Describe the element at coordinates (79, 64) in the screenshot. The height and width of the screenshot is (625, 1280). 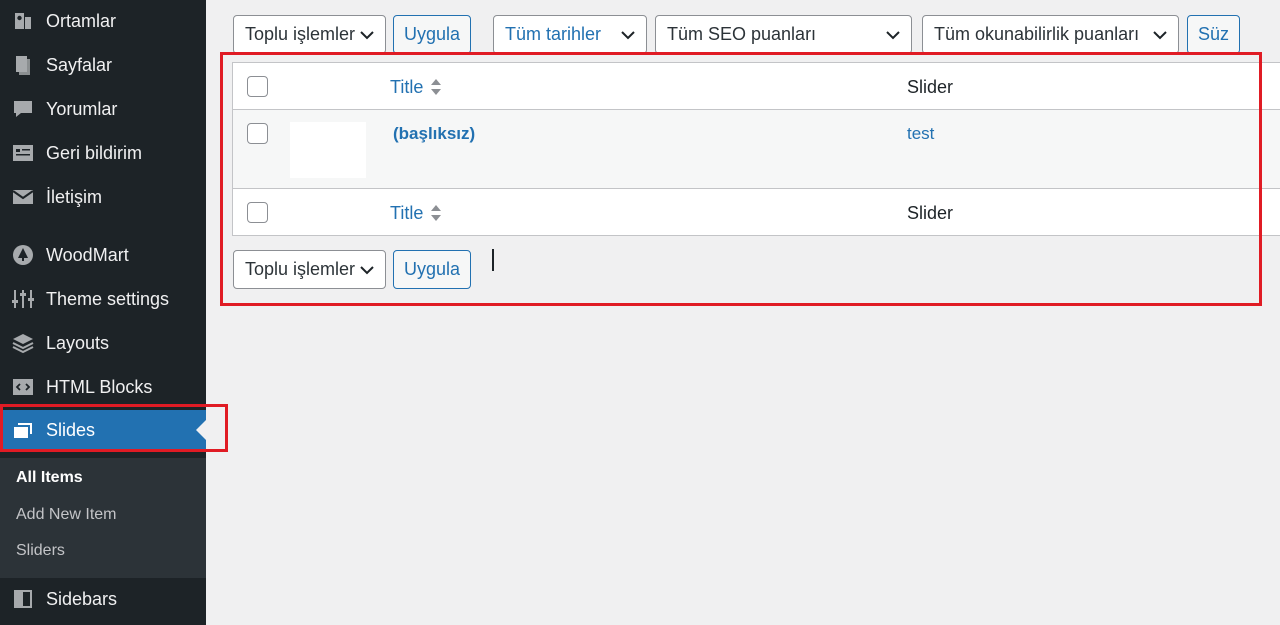
I see `sidebar-item-label: Sayfalar` at that location.